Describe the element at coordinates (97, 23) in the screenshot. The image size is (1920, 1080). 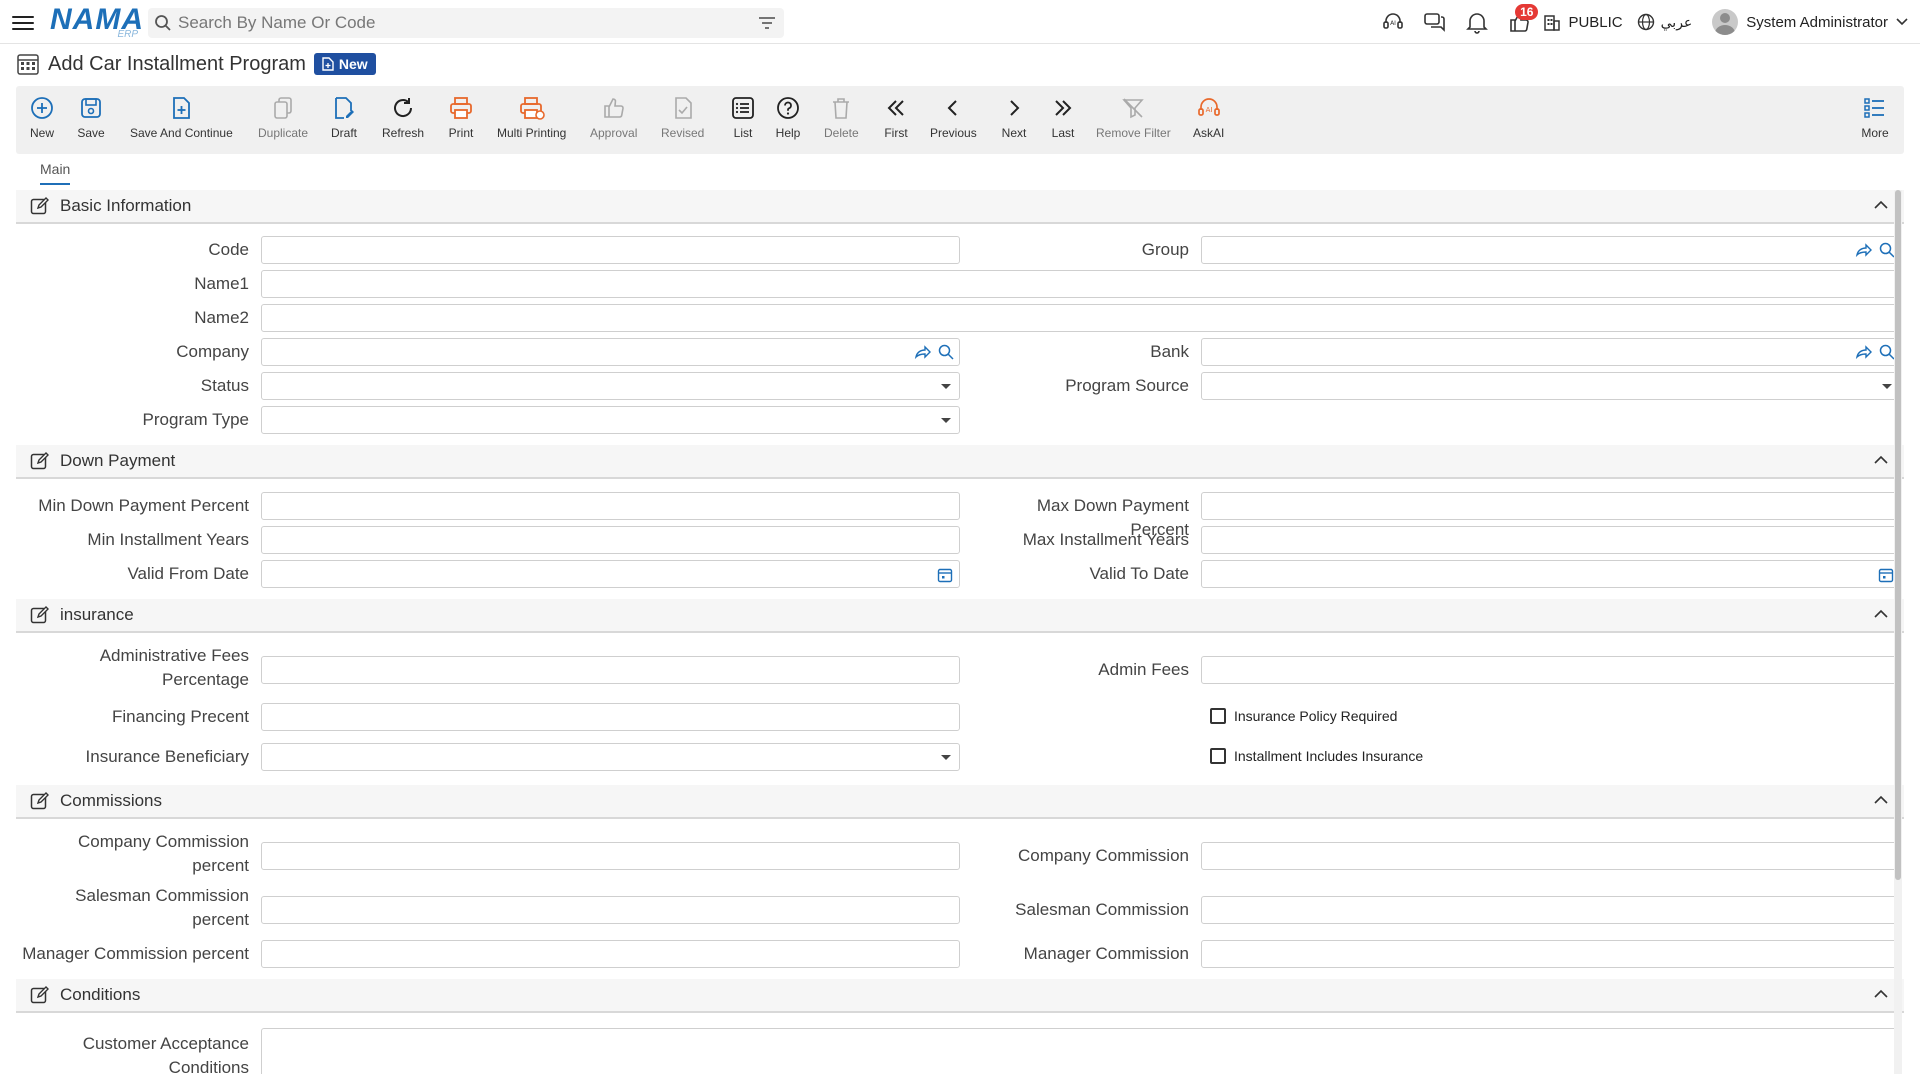
I see `logo: NAMA ERP` at that location.